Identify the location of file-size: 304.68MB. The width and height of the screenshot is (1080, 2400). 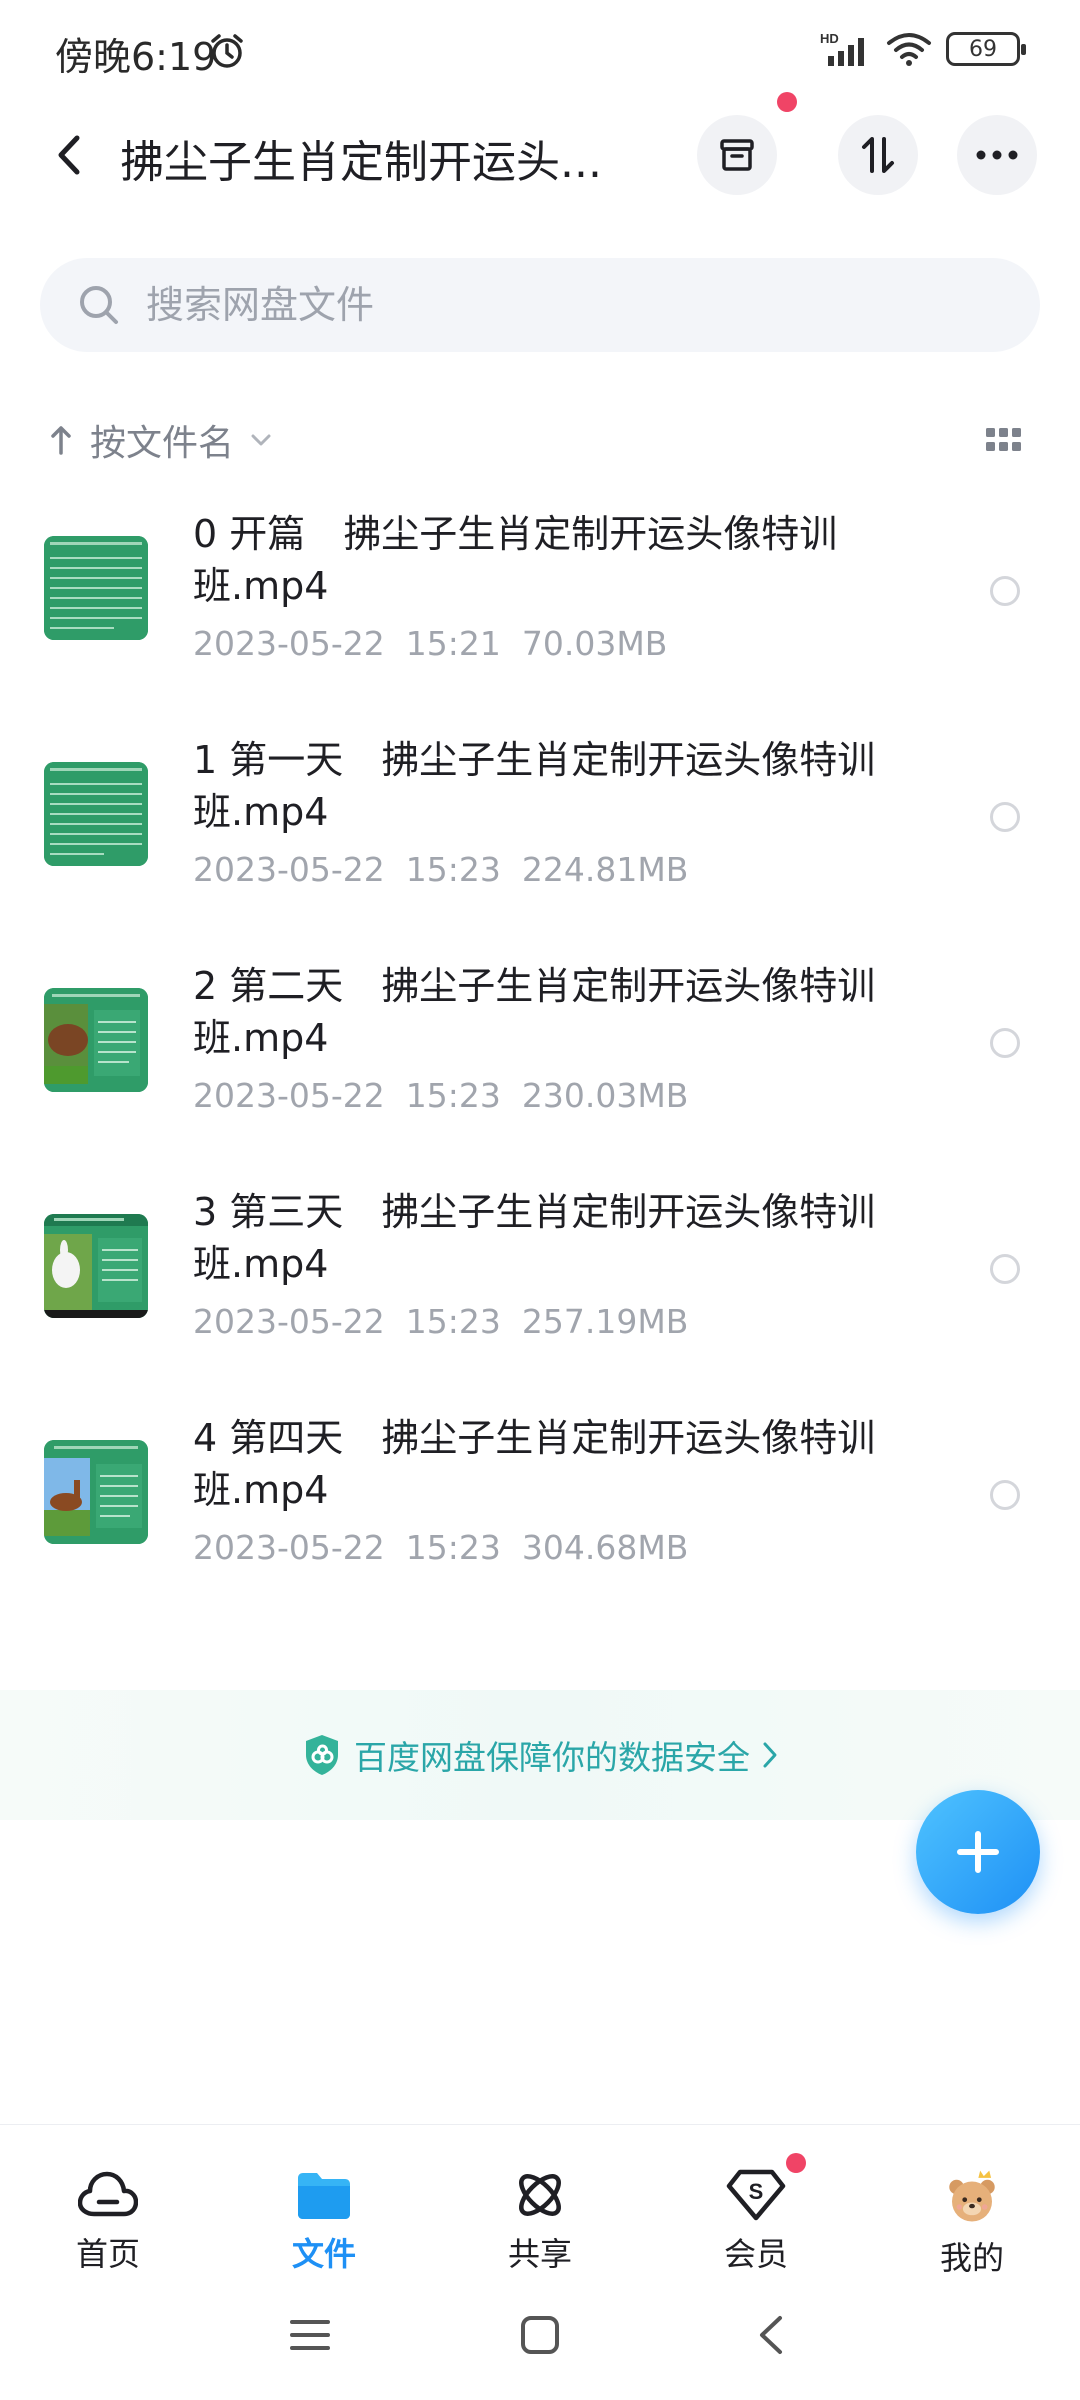
(605, 1547).